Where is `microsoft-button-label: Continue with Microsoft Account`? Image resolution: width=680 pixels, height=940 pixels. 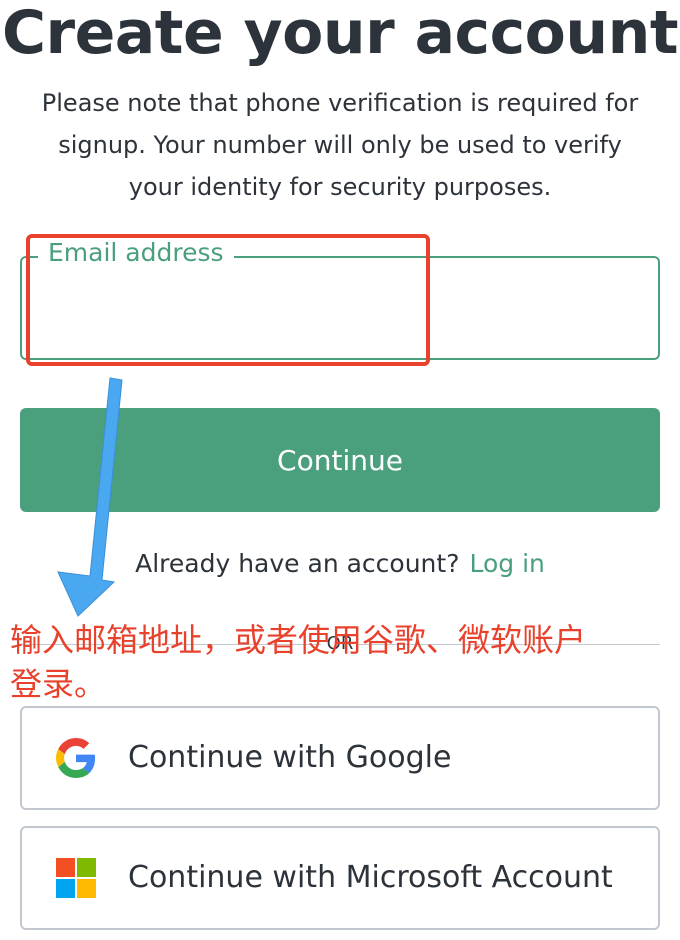 microsoft-button-label: Continue with Microsoft Account is located at coordinates (370, 877).